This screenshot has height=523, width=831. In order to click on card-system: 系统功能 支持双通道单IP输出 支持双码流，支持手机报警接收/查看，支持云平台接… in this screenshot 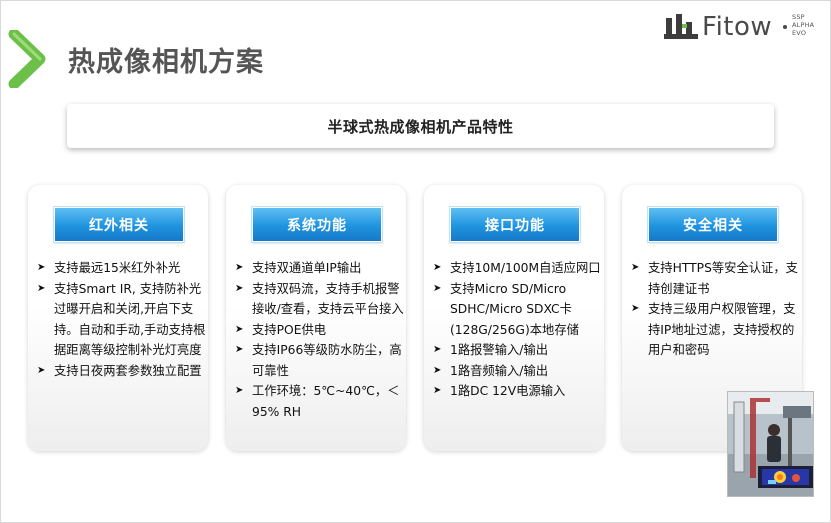, I will do `click(316, 318)`.